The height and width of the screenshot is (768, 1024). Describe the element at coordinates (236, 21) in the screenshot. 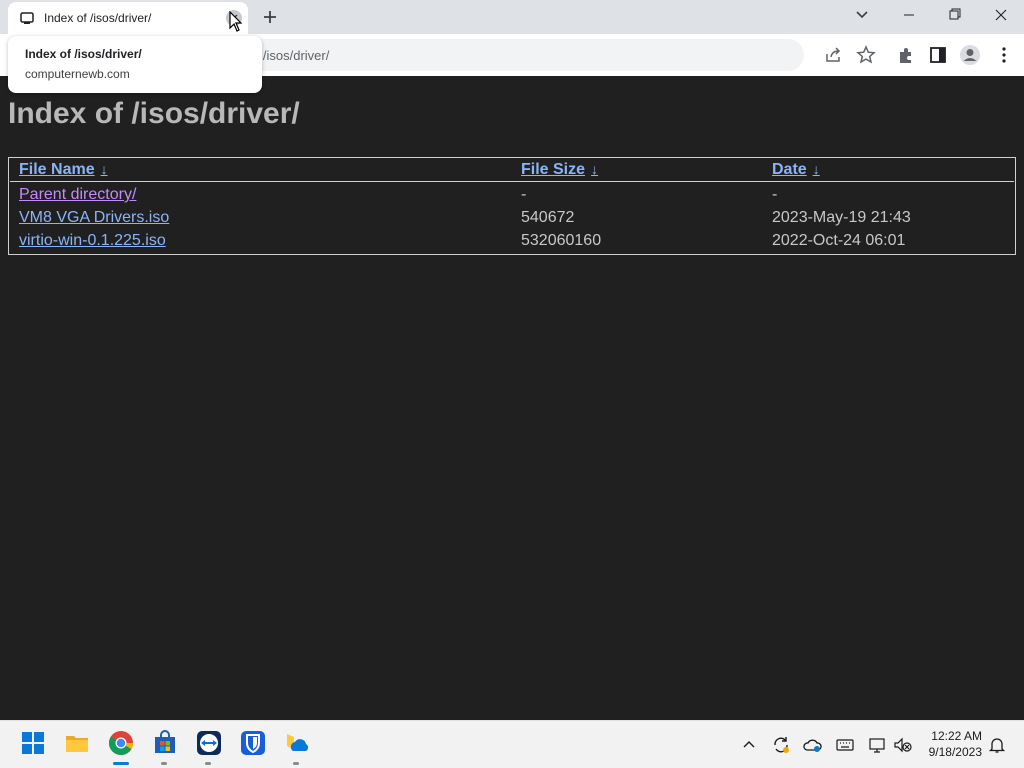

I see `mouse-cursor-icon` at that location.